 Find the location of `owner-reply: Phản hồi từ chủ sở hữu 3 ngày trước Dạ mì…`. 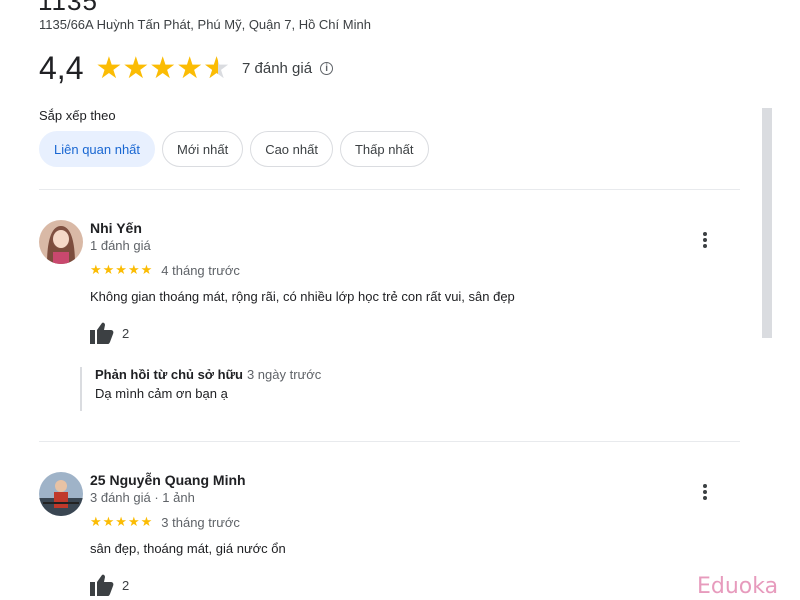

owner-reply: Phản hồi từ chủ sở hữu 3 ngày trước Dạ mì… is located at coordinates (200, 389).